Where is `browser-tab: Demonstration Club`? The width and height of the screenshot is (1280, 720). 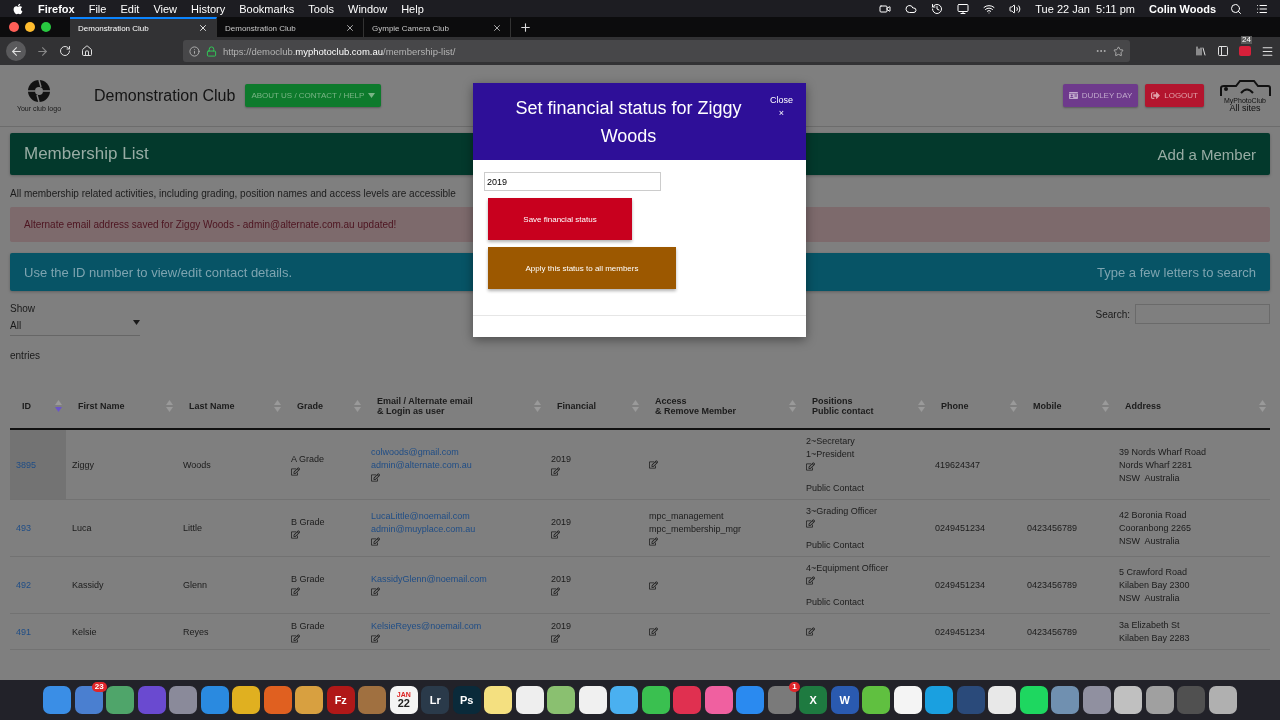
browser-tab: Demonstration Club is located at coordinates (143, 27).